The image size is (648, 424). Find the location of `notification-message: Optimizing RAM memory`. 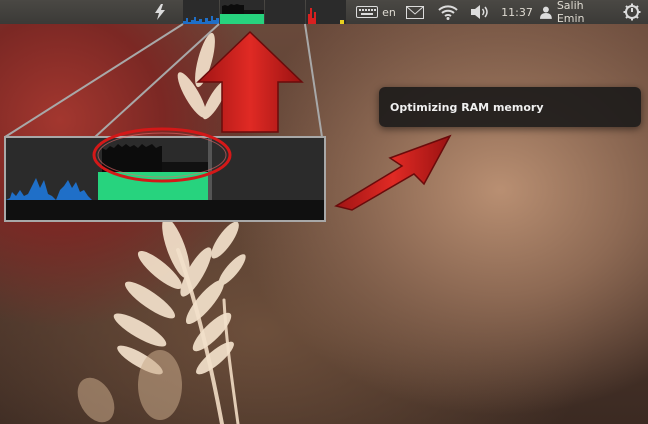

notification-message: Optimizing RAM memory is located at coordinates (467, 107).